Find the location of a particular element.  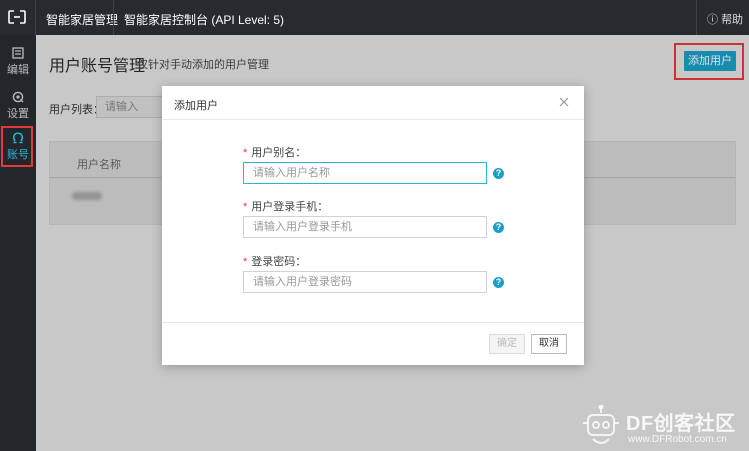

help-icon: ⓘ is located at coordinates (712, 20).